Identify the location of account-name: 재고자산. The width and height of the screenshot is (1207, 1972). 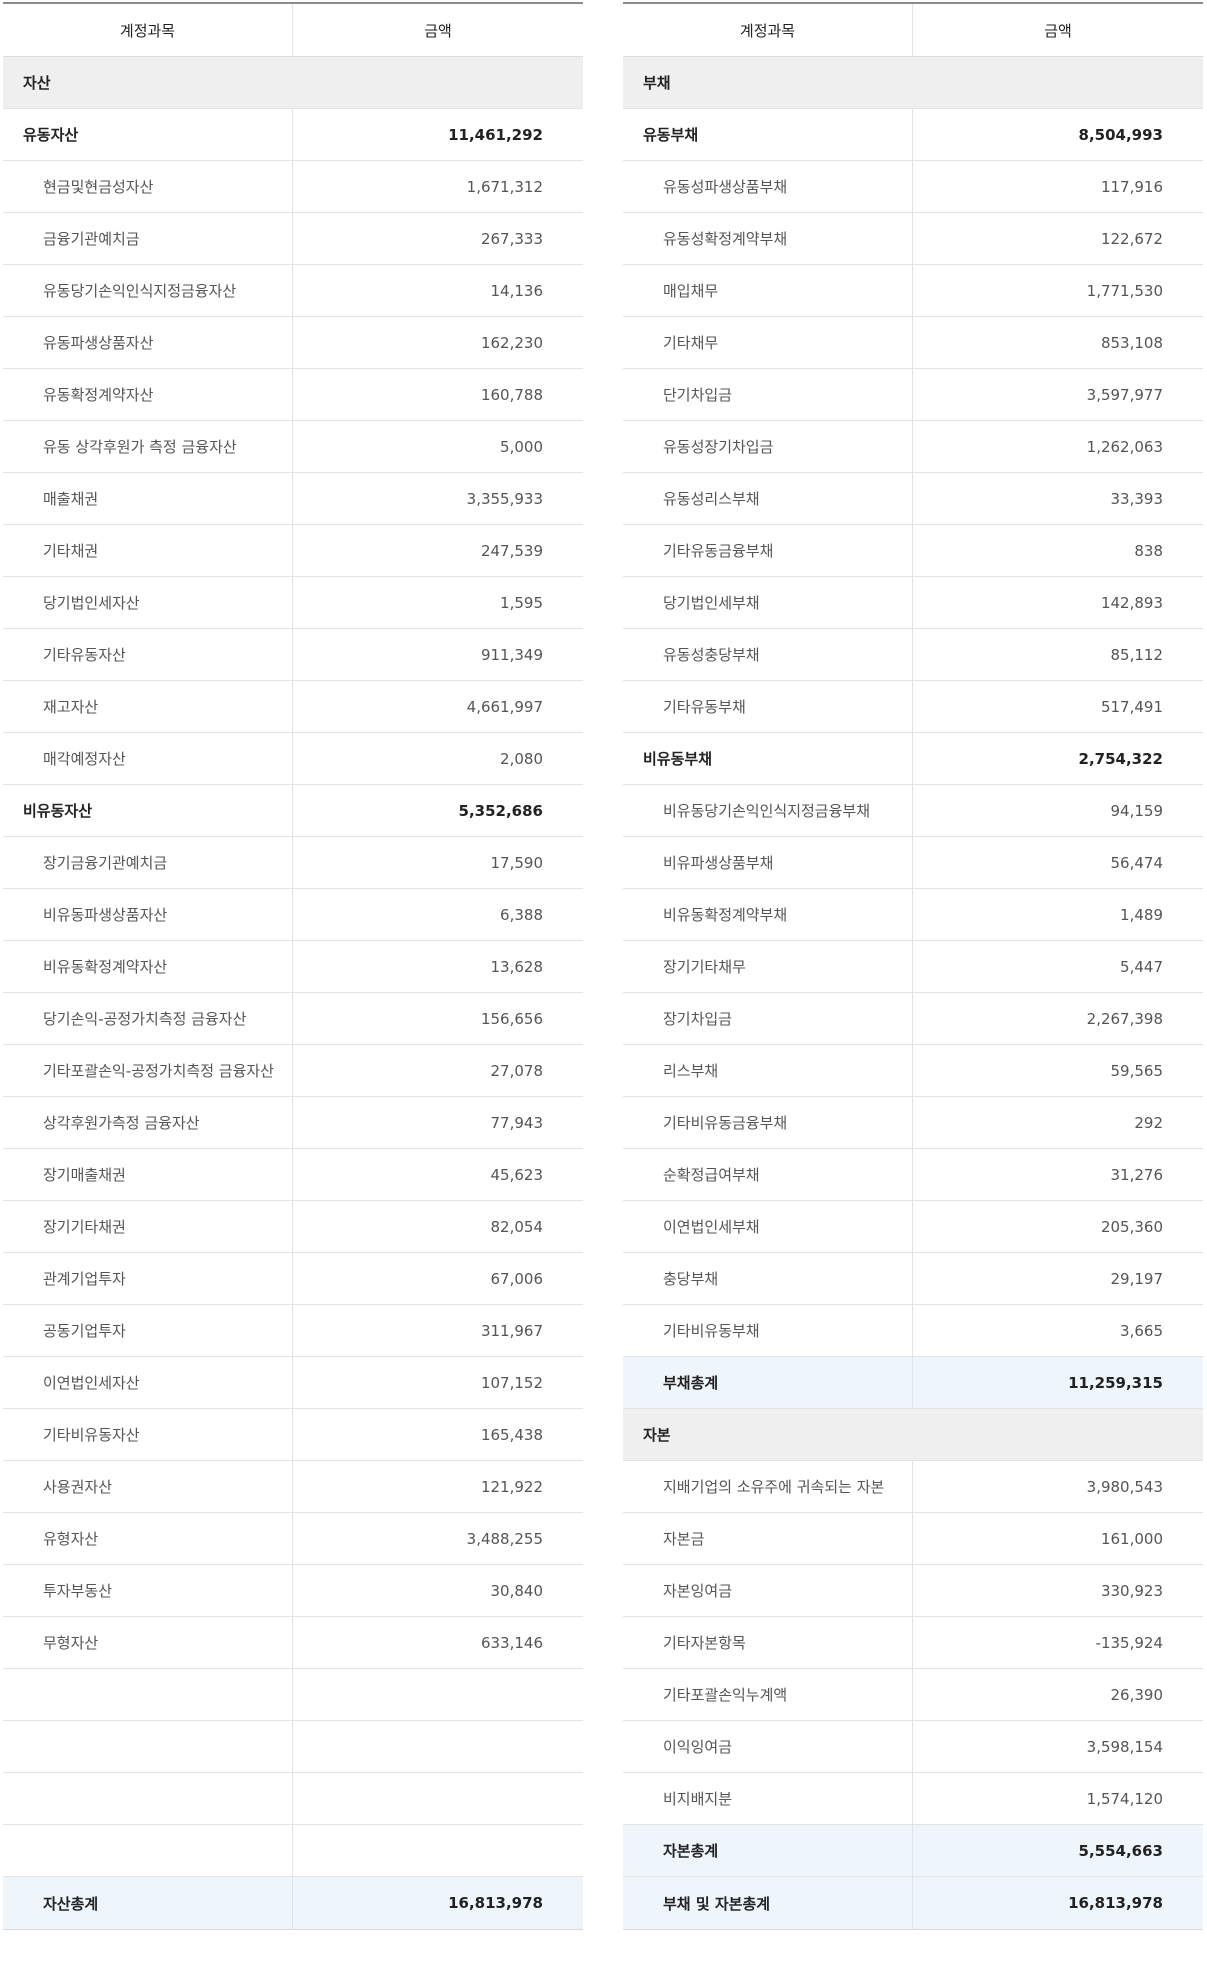
(148, 706).